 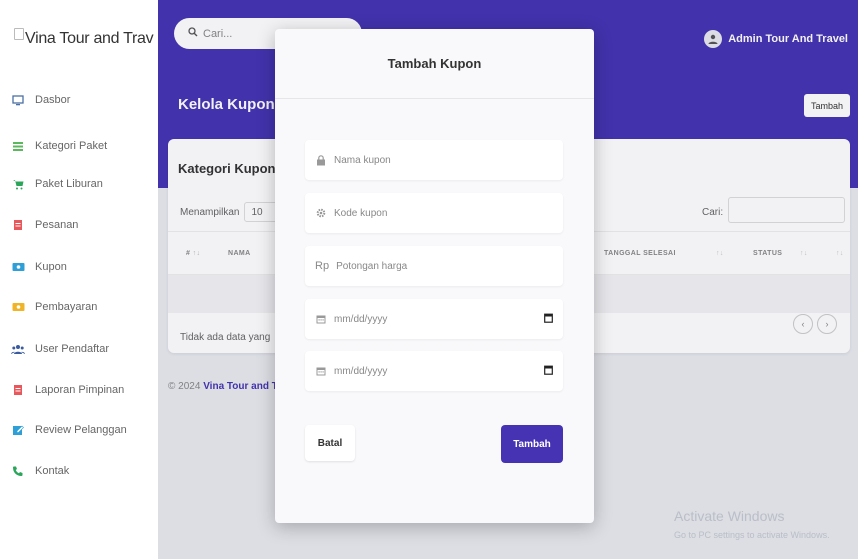 What do you see at coordinates (19, 34) in the screenshot?
I see `broken-image-icon` at bounding box center [19, 34].